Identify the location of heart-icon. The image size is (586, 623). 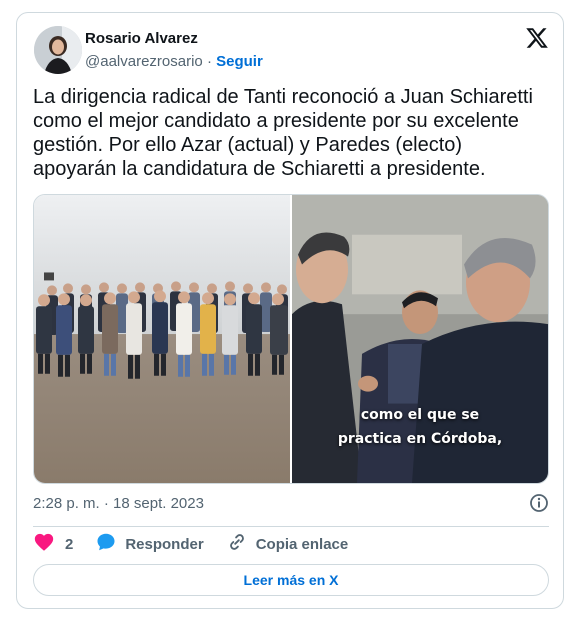
(44, 544).